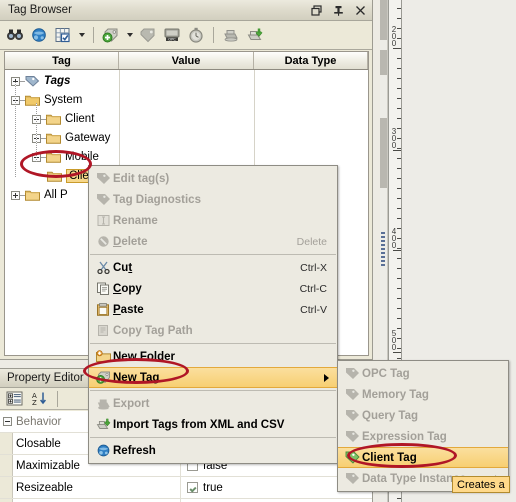 This screenshot has width=516, height=502. I want to click on window-buttons, so click(338, 10).